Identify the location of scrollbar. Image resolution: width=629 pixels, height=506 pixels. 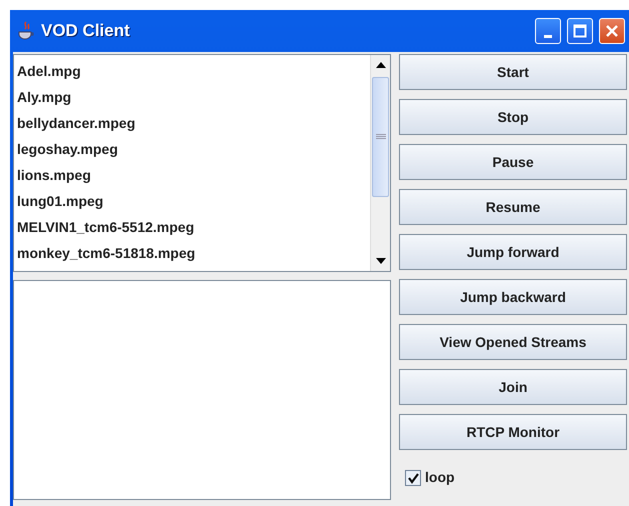
(380, 163).